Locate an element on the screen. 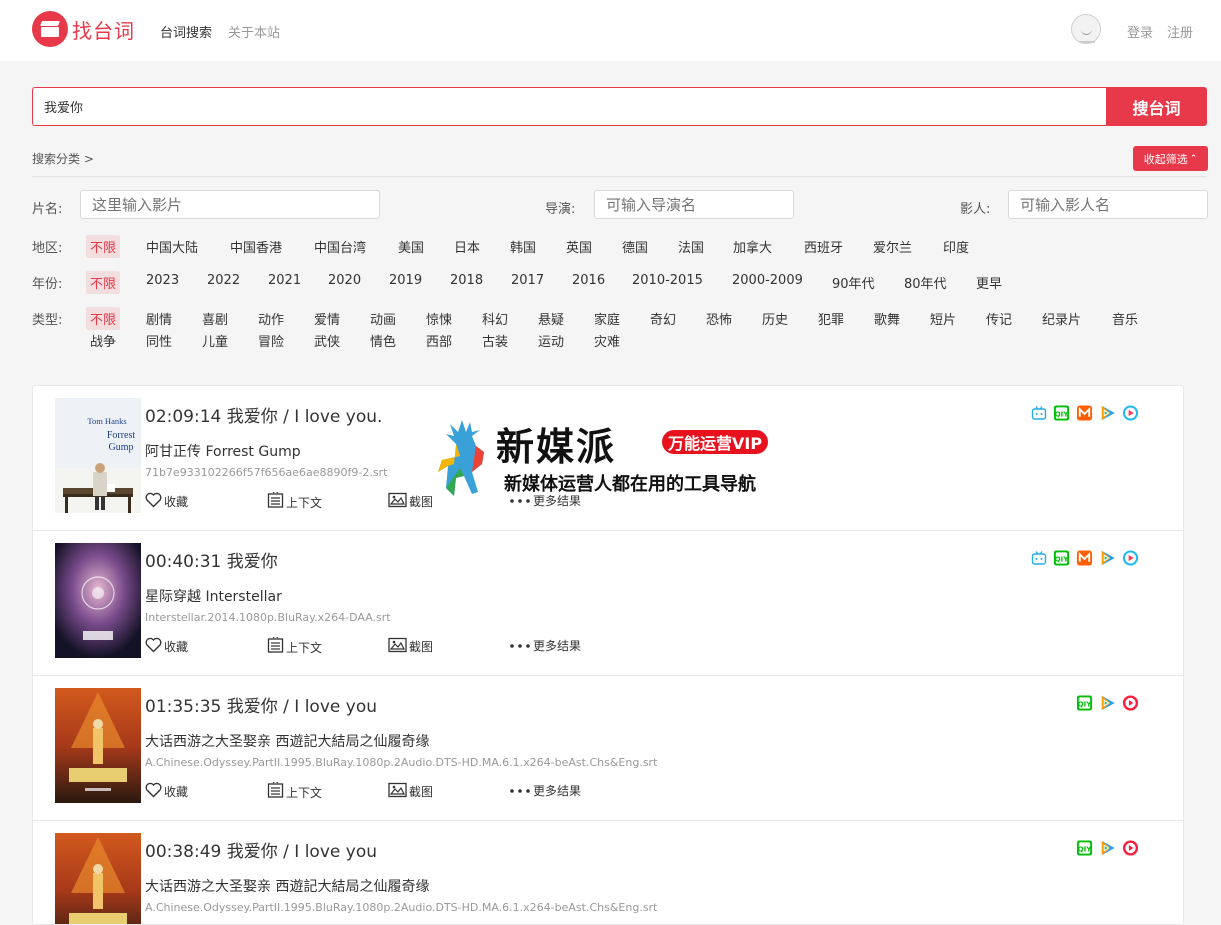 This screenshot has height=925, width=1221. region-option: 印度 is located at coordinates (956, 246).